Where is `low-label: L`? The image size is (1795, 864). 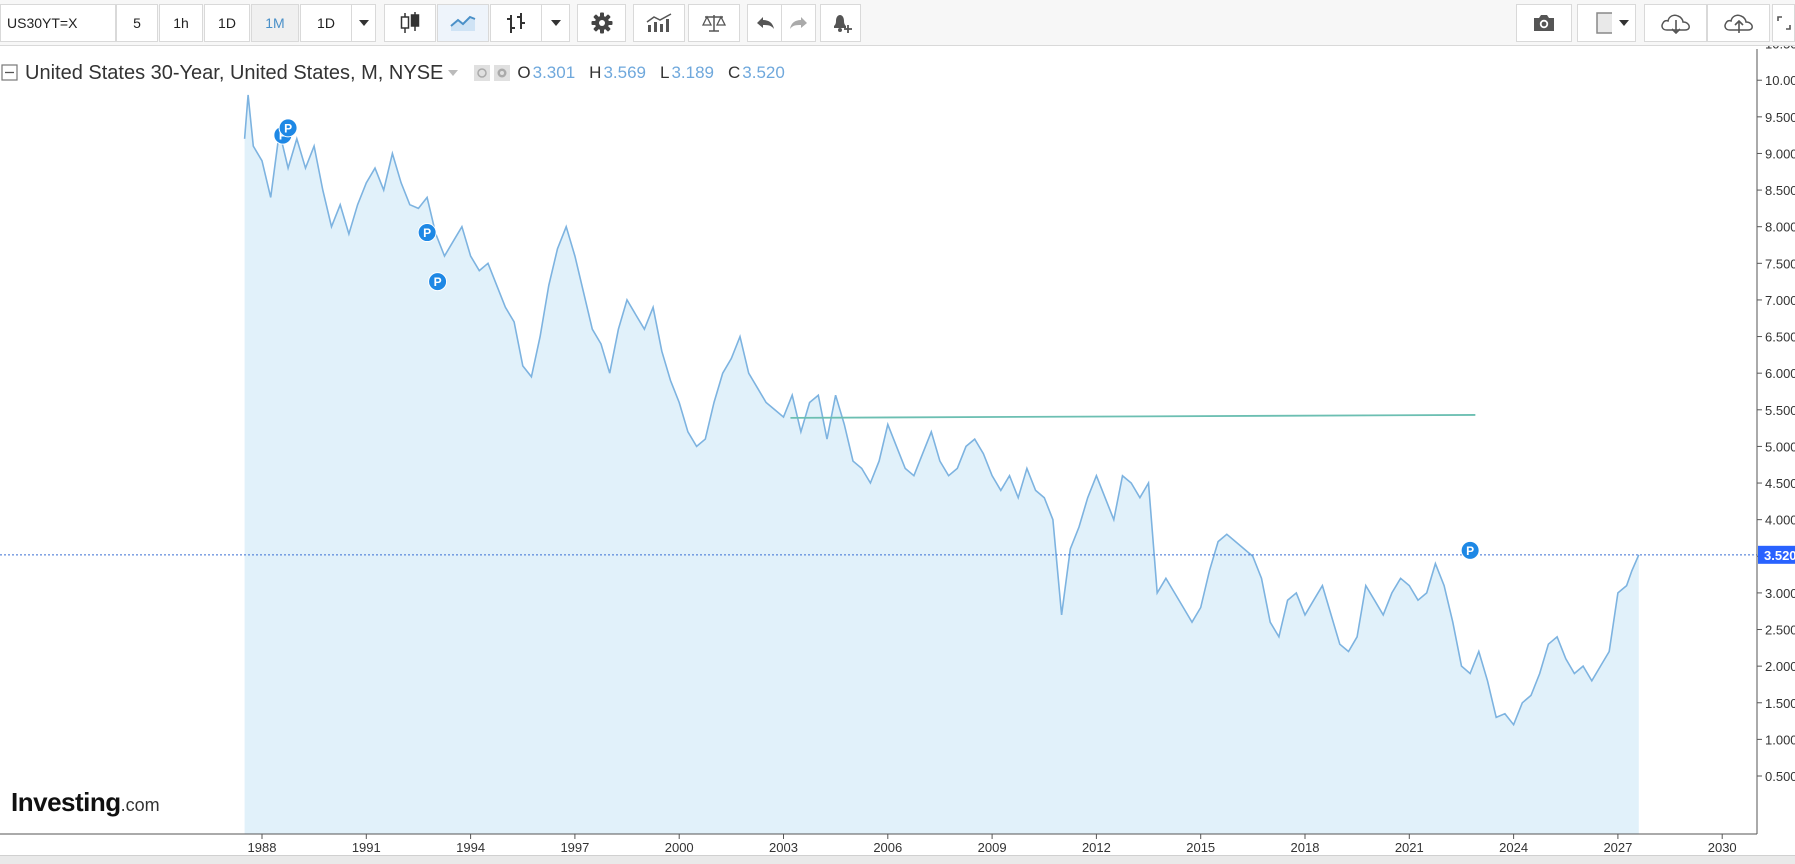 low-label: L is located at coordinates (664, 72).